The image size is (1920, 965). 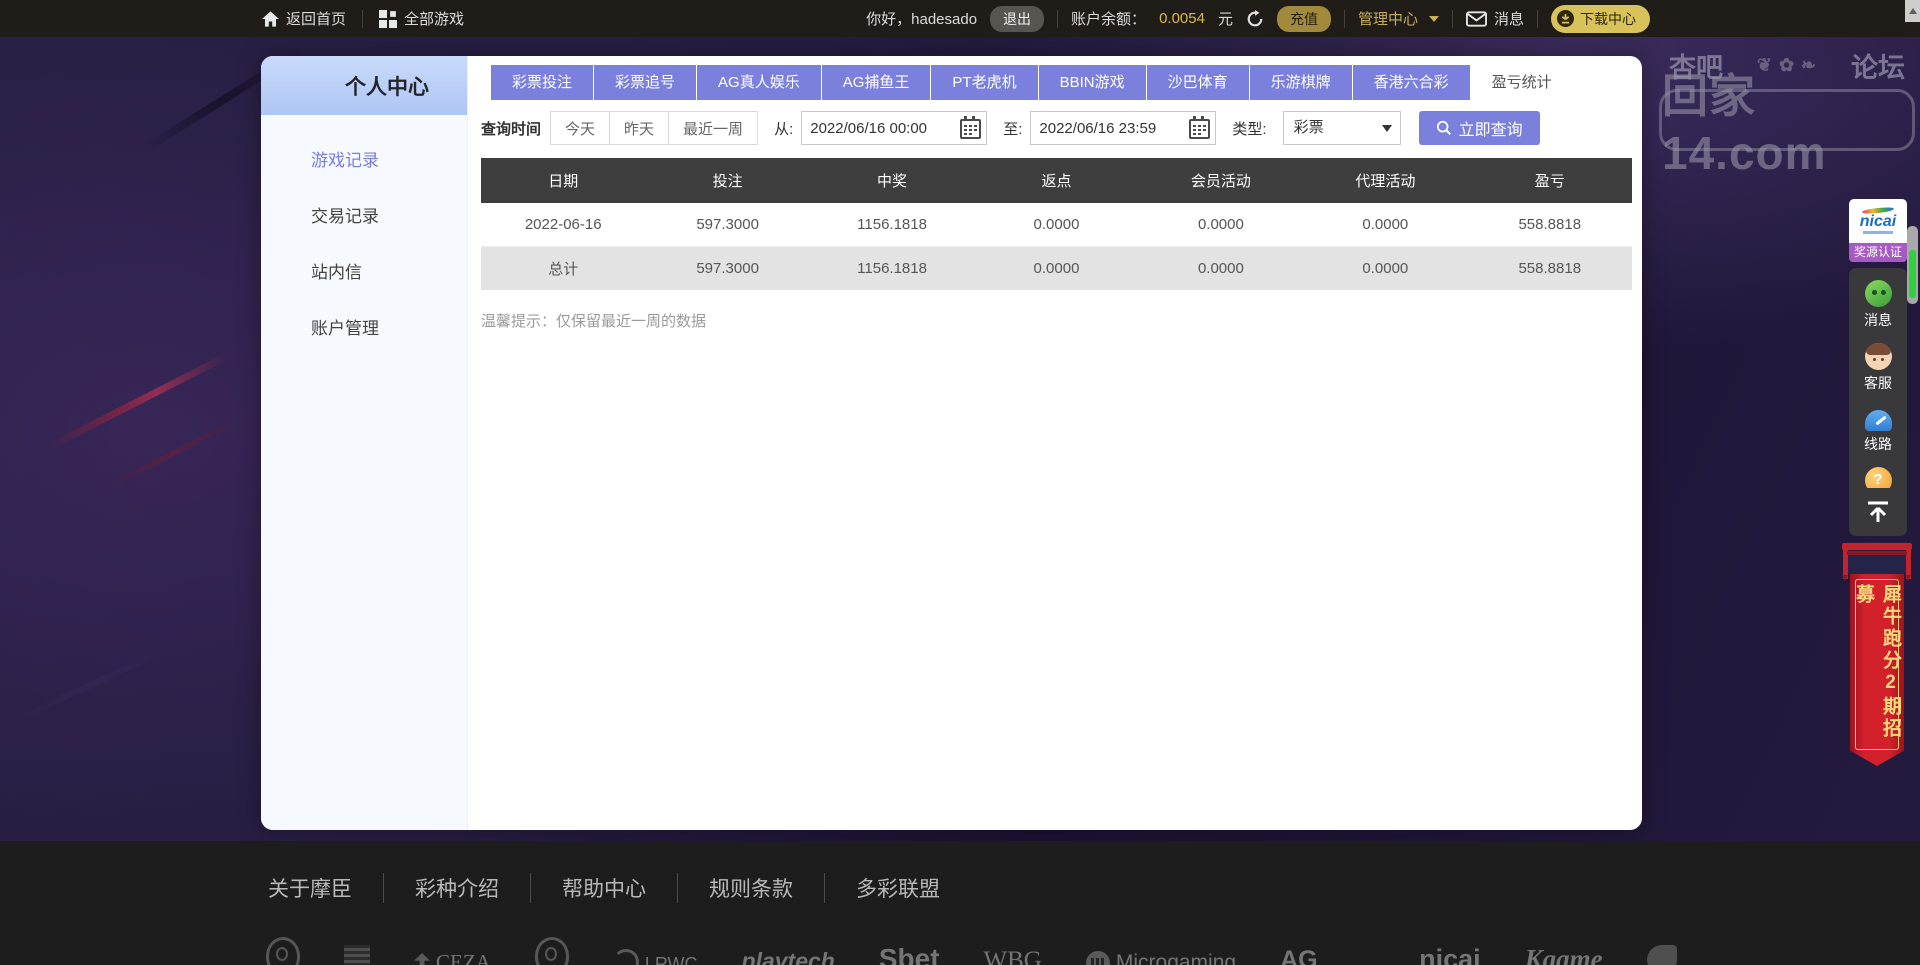 What do you see at coordinates (604, 888) in the screenshot?
I see `footer-link-help-center: 帮助中心` at bounding box center [604, 888].